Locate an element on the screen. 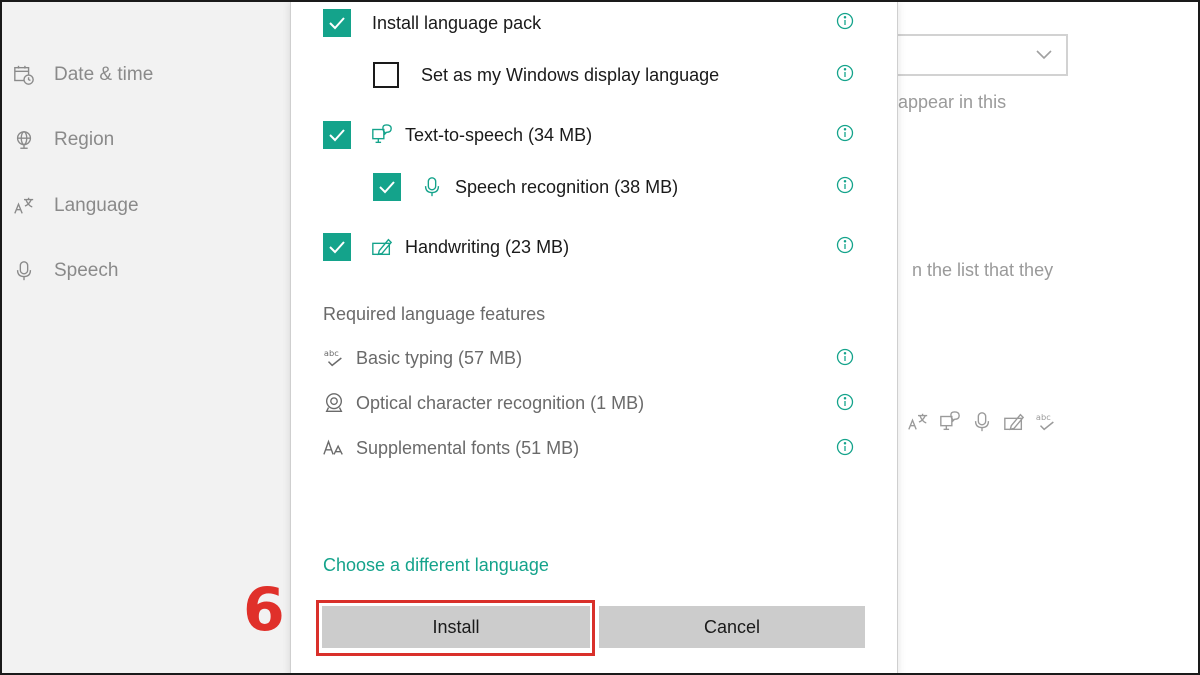 This screenshot has height=675, width=1200. option-set-display-language: Set as my Windows display language is located at coordinates (546, 75).